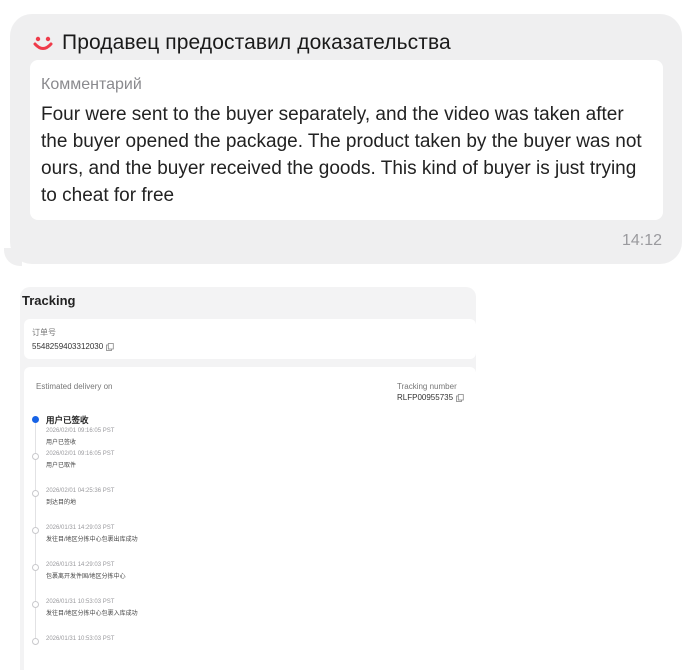 The height and width of the screenshot is (670, 700). I want to click on tracking-number-row: RLFP00955735, so click(430, 397).